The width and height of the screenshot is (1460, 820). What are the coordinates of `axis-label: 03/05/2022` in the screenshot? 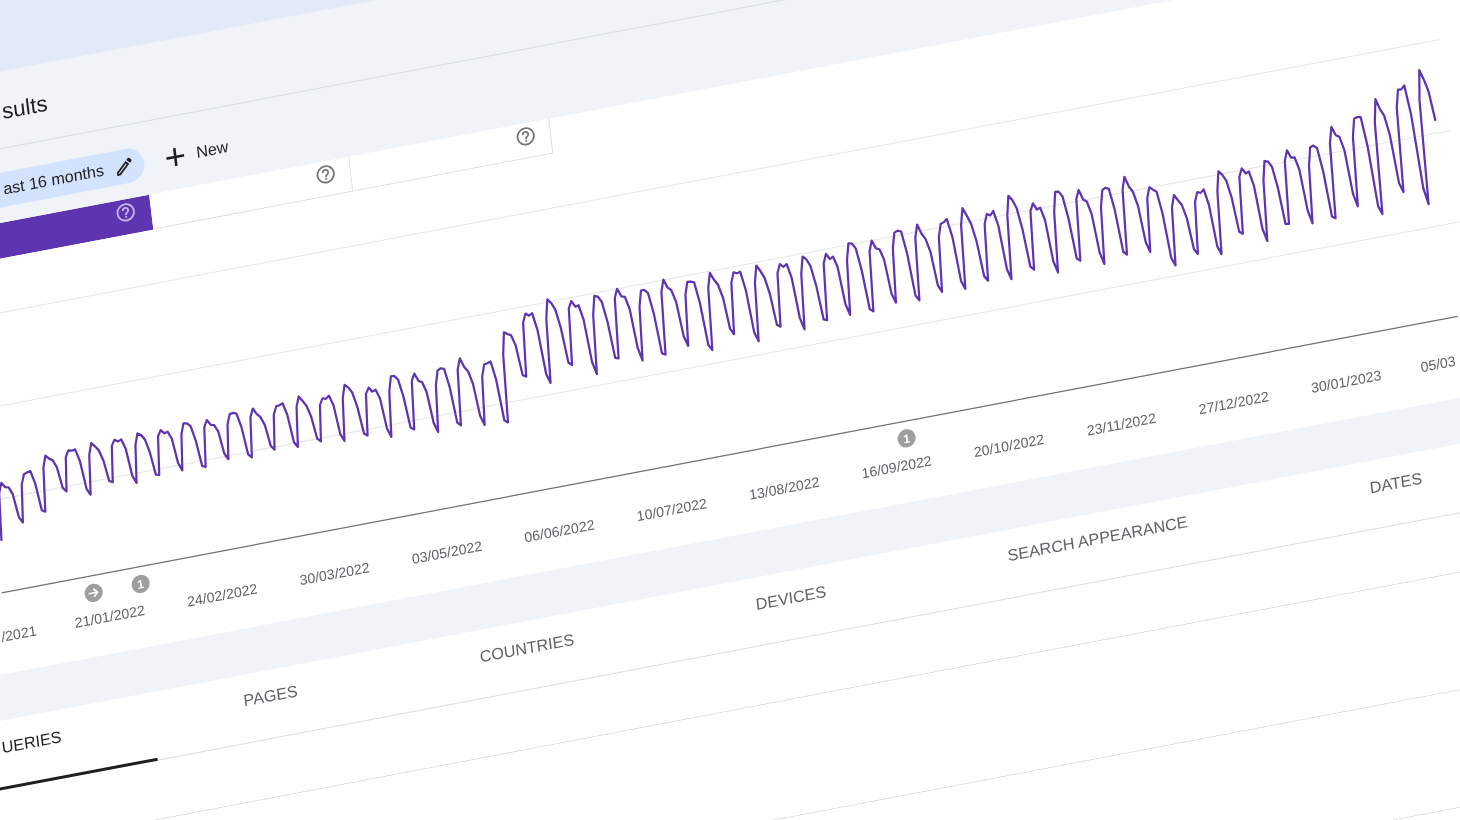 It's located at (447, 552).